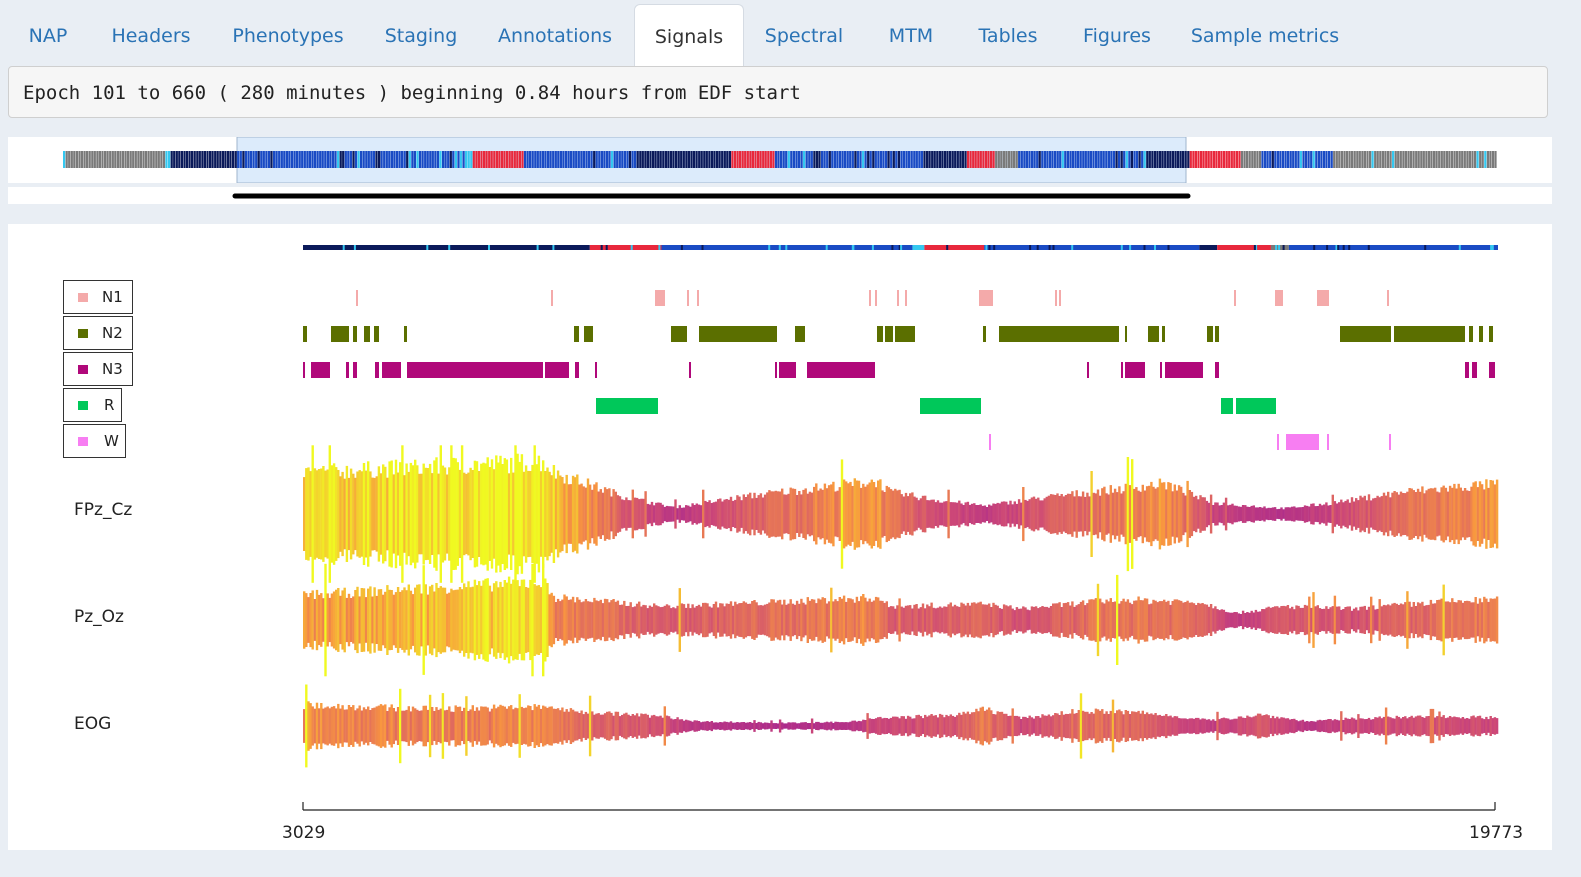 The image size is (1581, 877). I want to click on tab-headers: Headers, so click(151, 35).